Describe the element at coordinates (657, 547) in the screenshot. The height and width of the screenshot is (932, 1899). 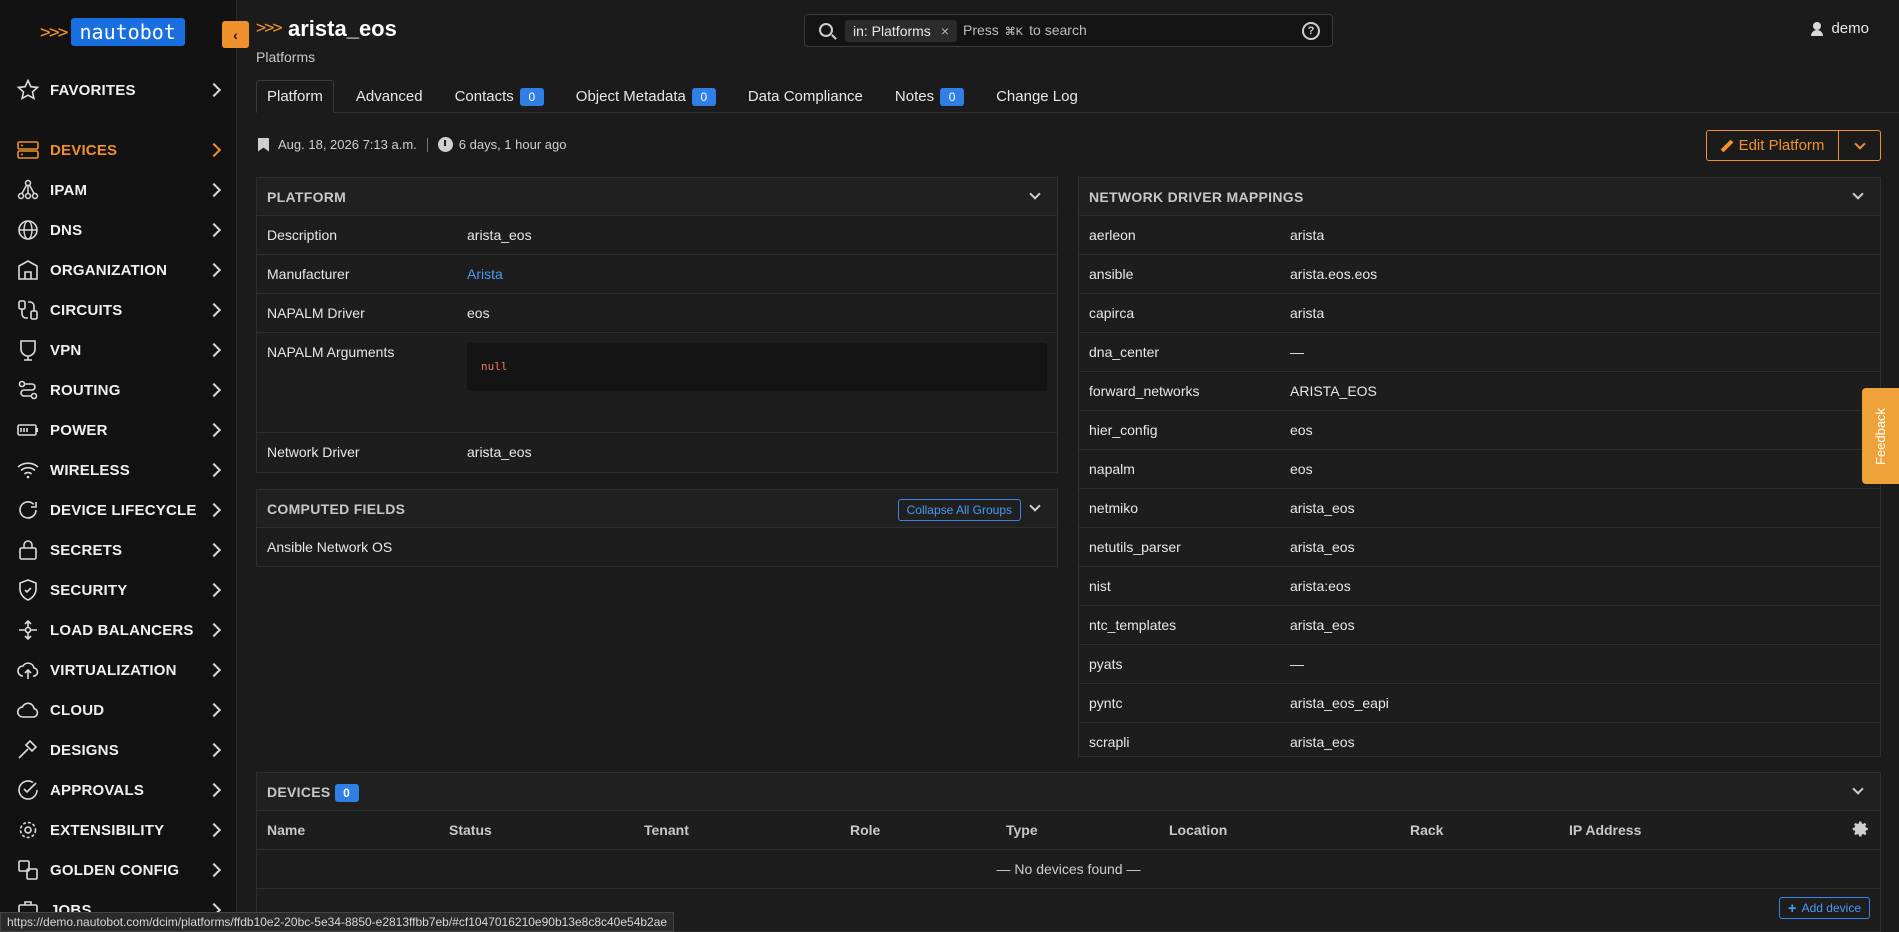
I see `detail-row: Ansible Network OS` at that location.